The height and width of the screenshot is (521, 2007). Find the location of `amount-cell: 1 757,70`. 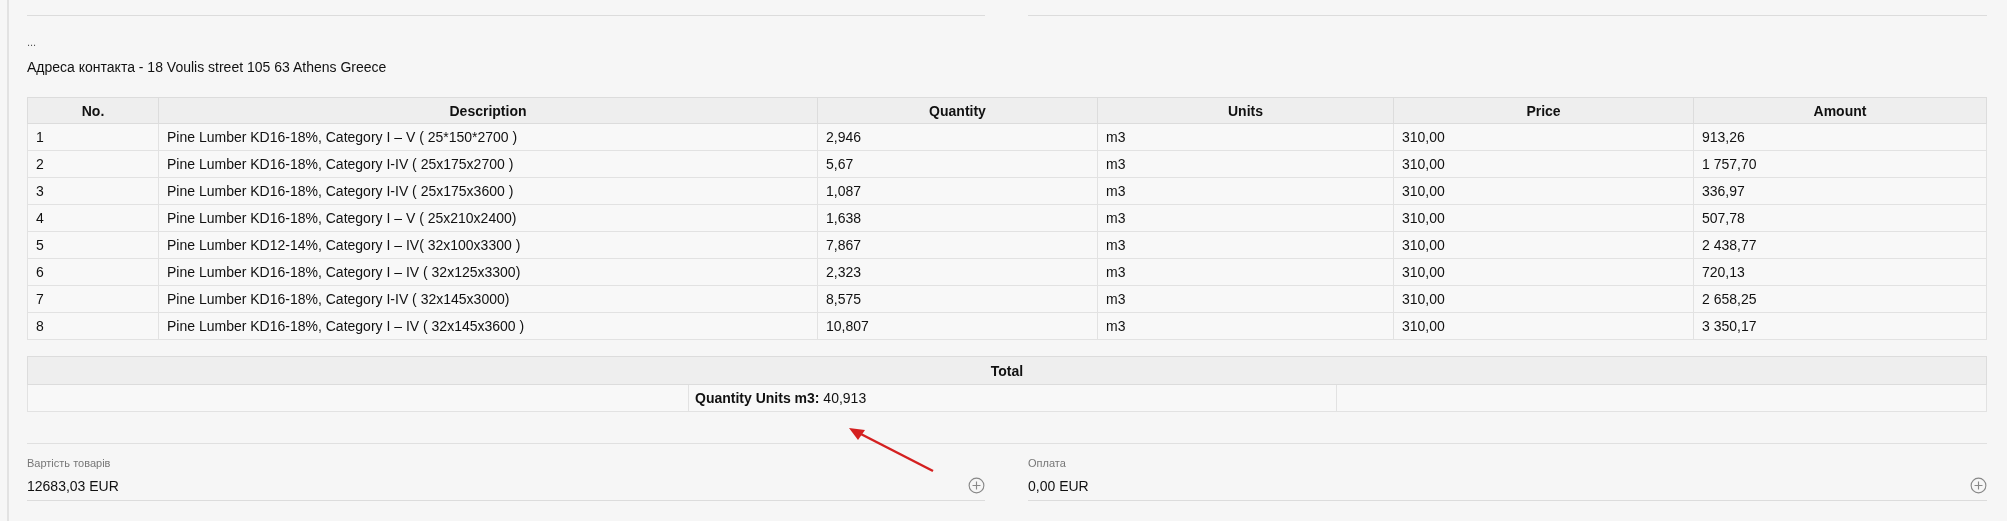

amount-cell: 1 757,70 is located at coordinates (1840, 164).